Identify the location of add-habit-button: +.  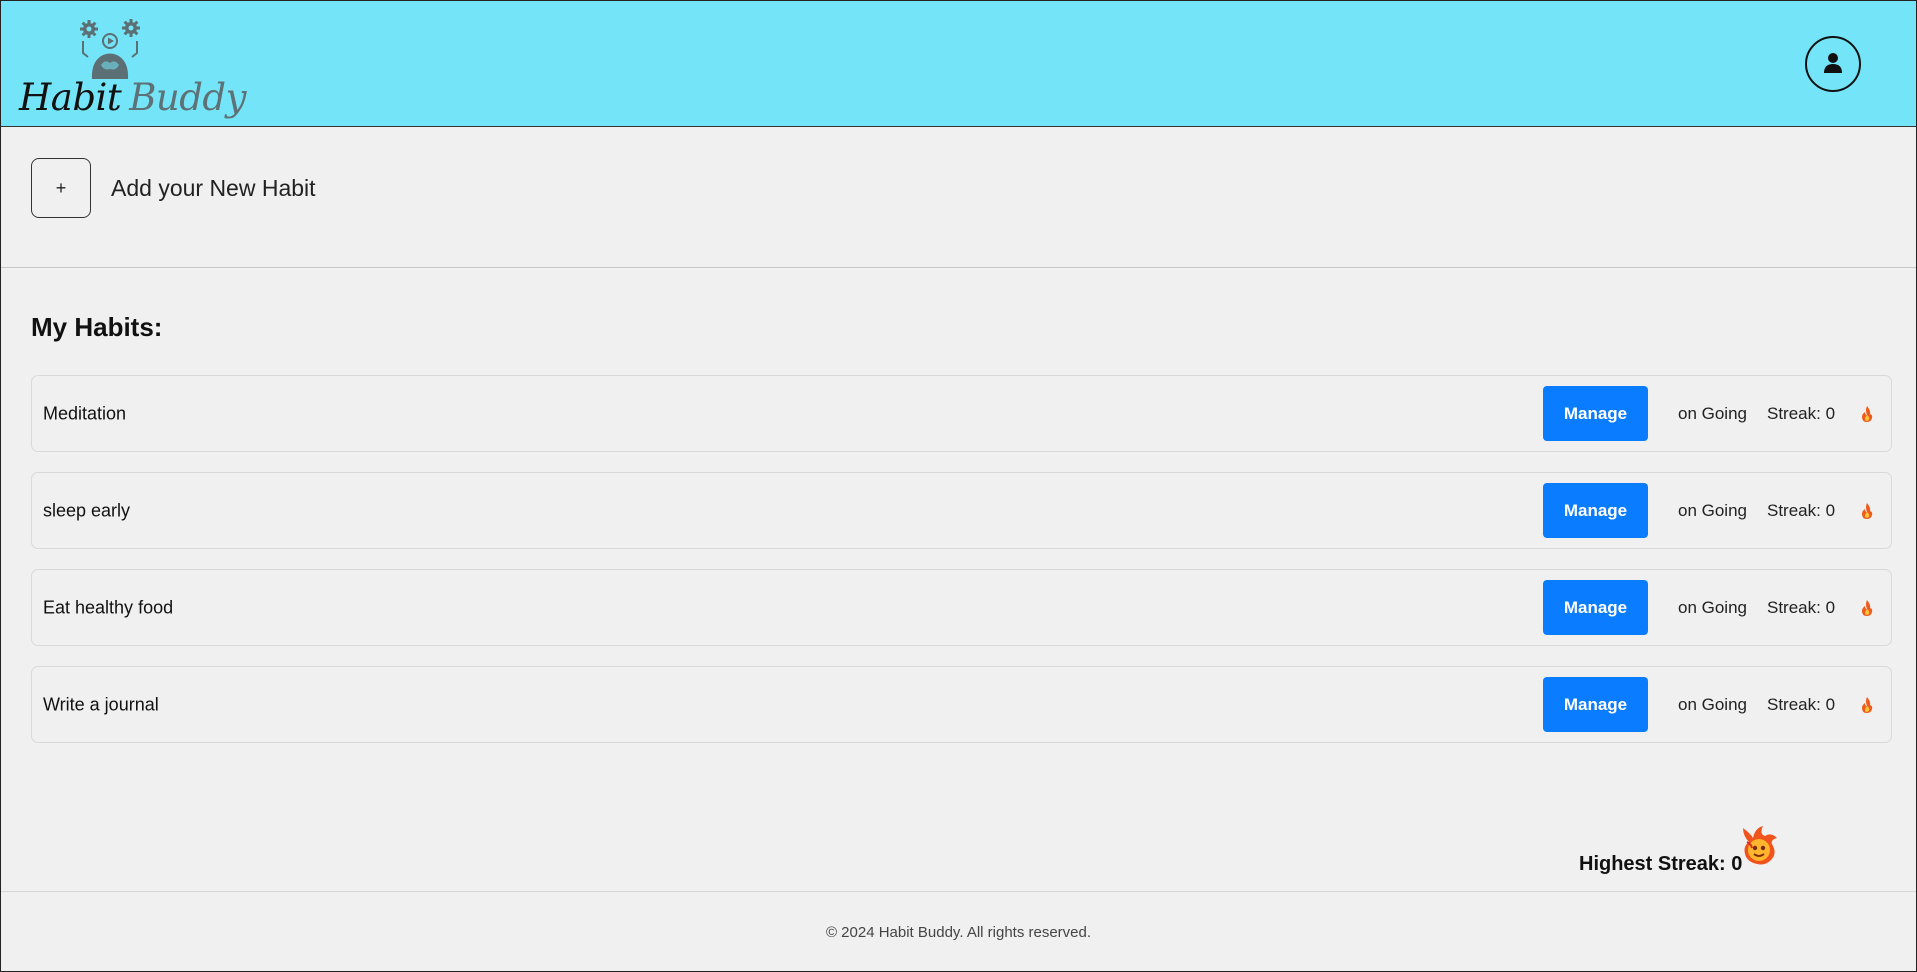
(61, 188).